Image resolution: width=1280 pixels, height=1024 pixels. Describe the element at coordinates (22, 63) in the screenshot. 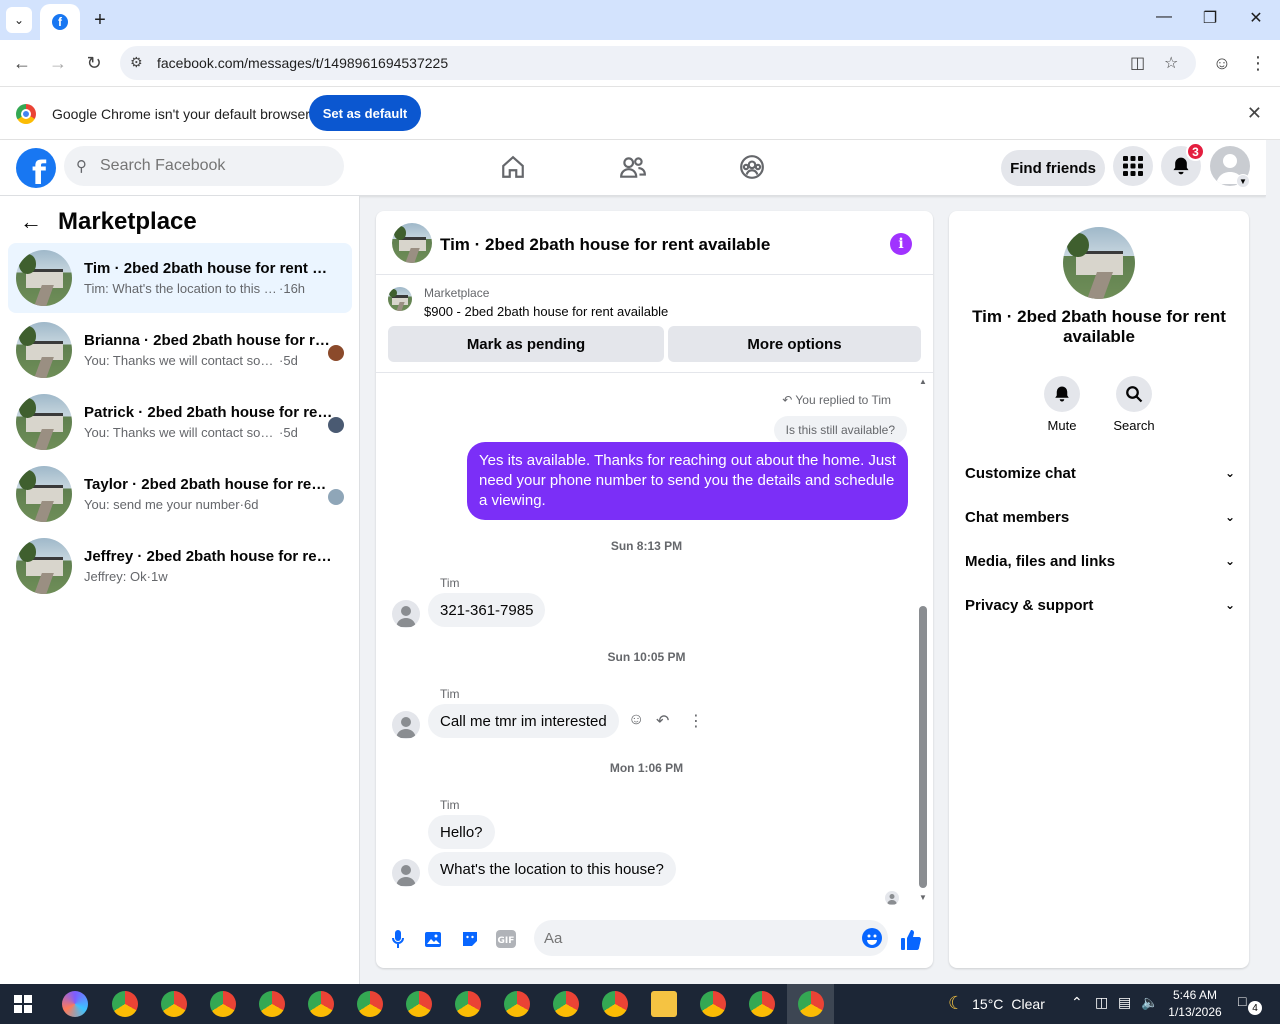

I see `back-icon: ←` at that location.